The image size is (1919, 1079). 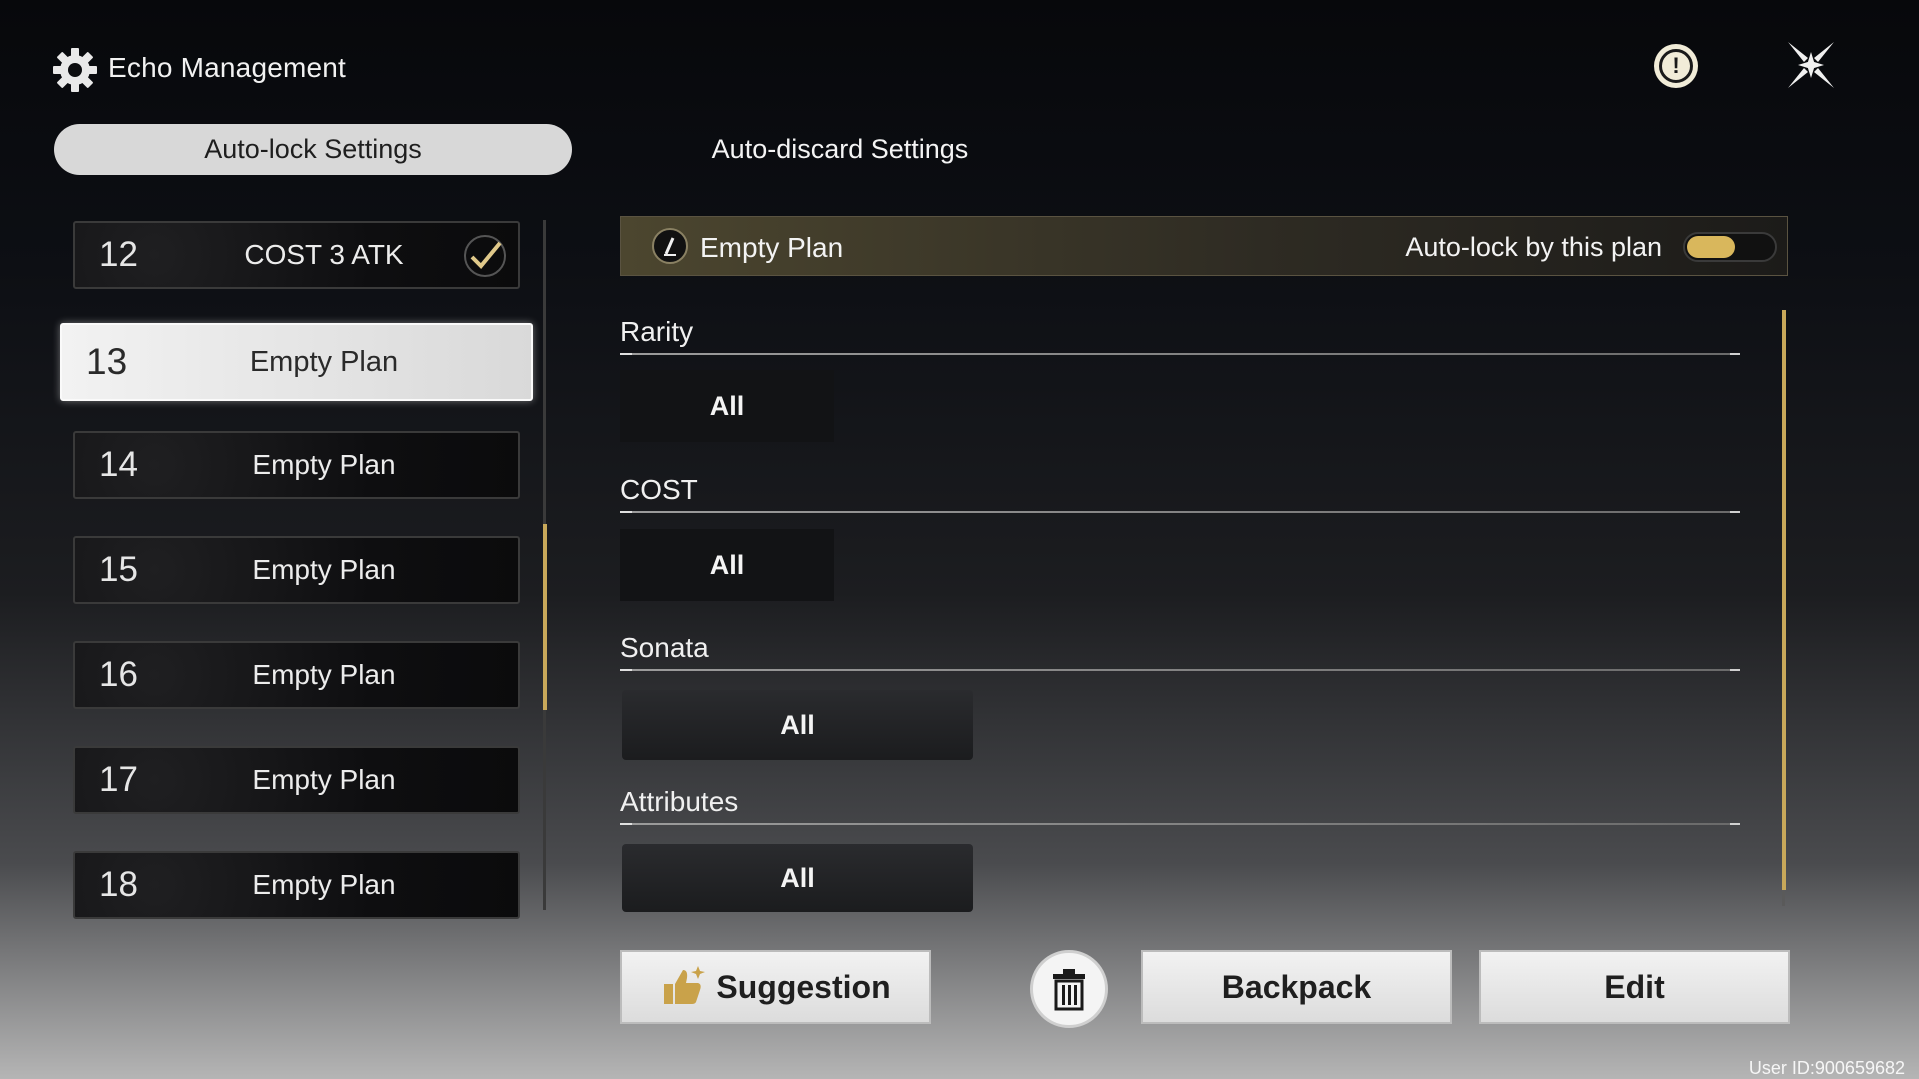 I want to click on plan-number: 17, so click(x=118, y=779).